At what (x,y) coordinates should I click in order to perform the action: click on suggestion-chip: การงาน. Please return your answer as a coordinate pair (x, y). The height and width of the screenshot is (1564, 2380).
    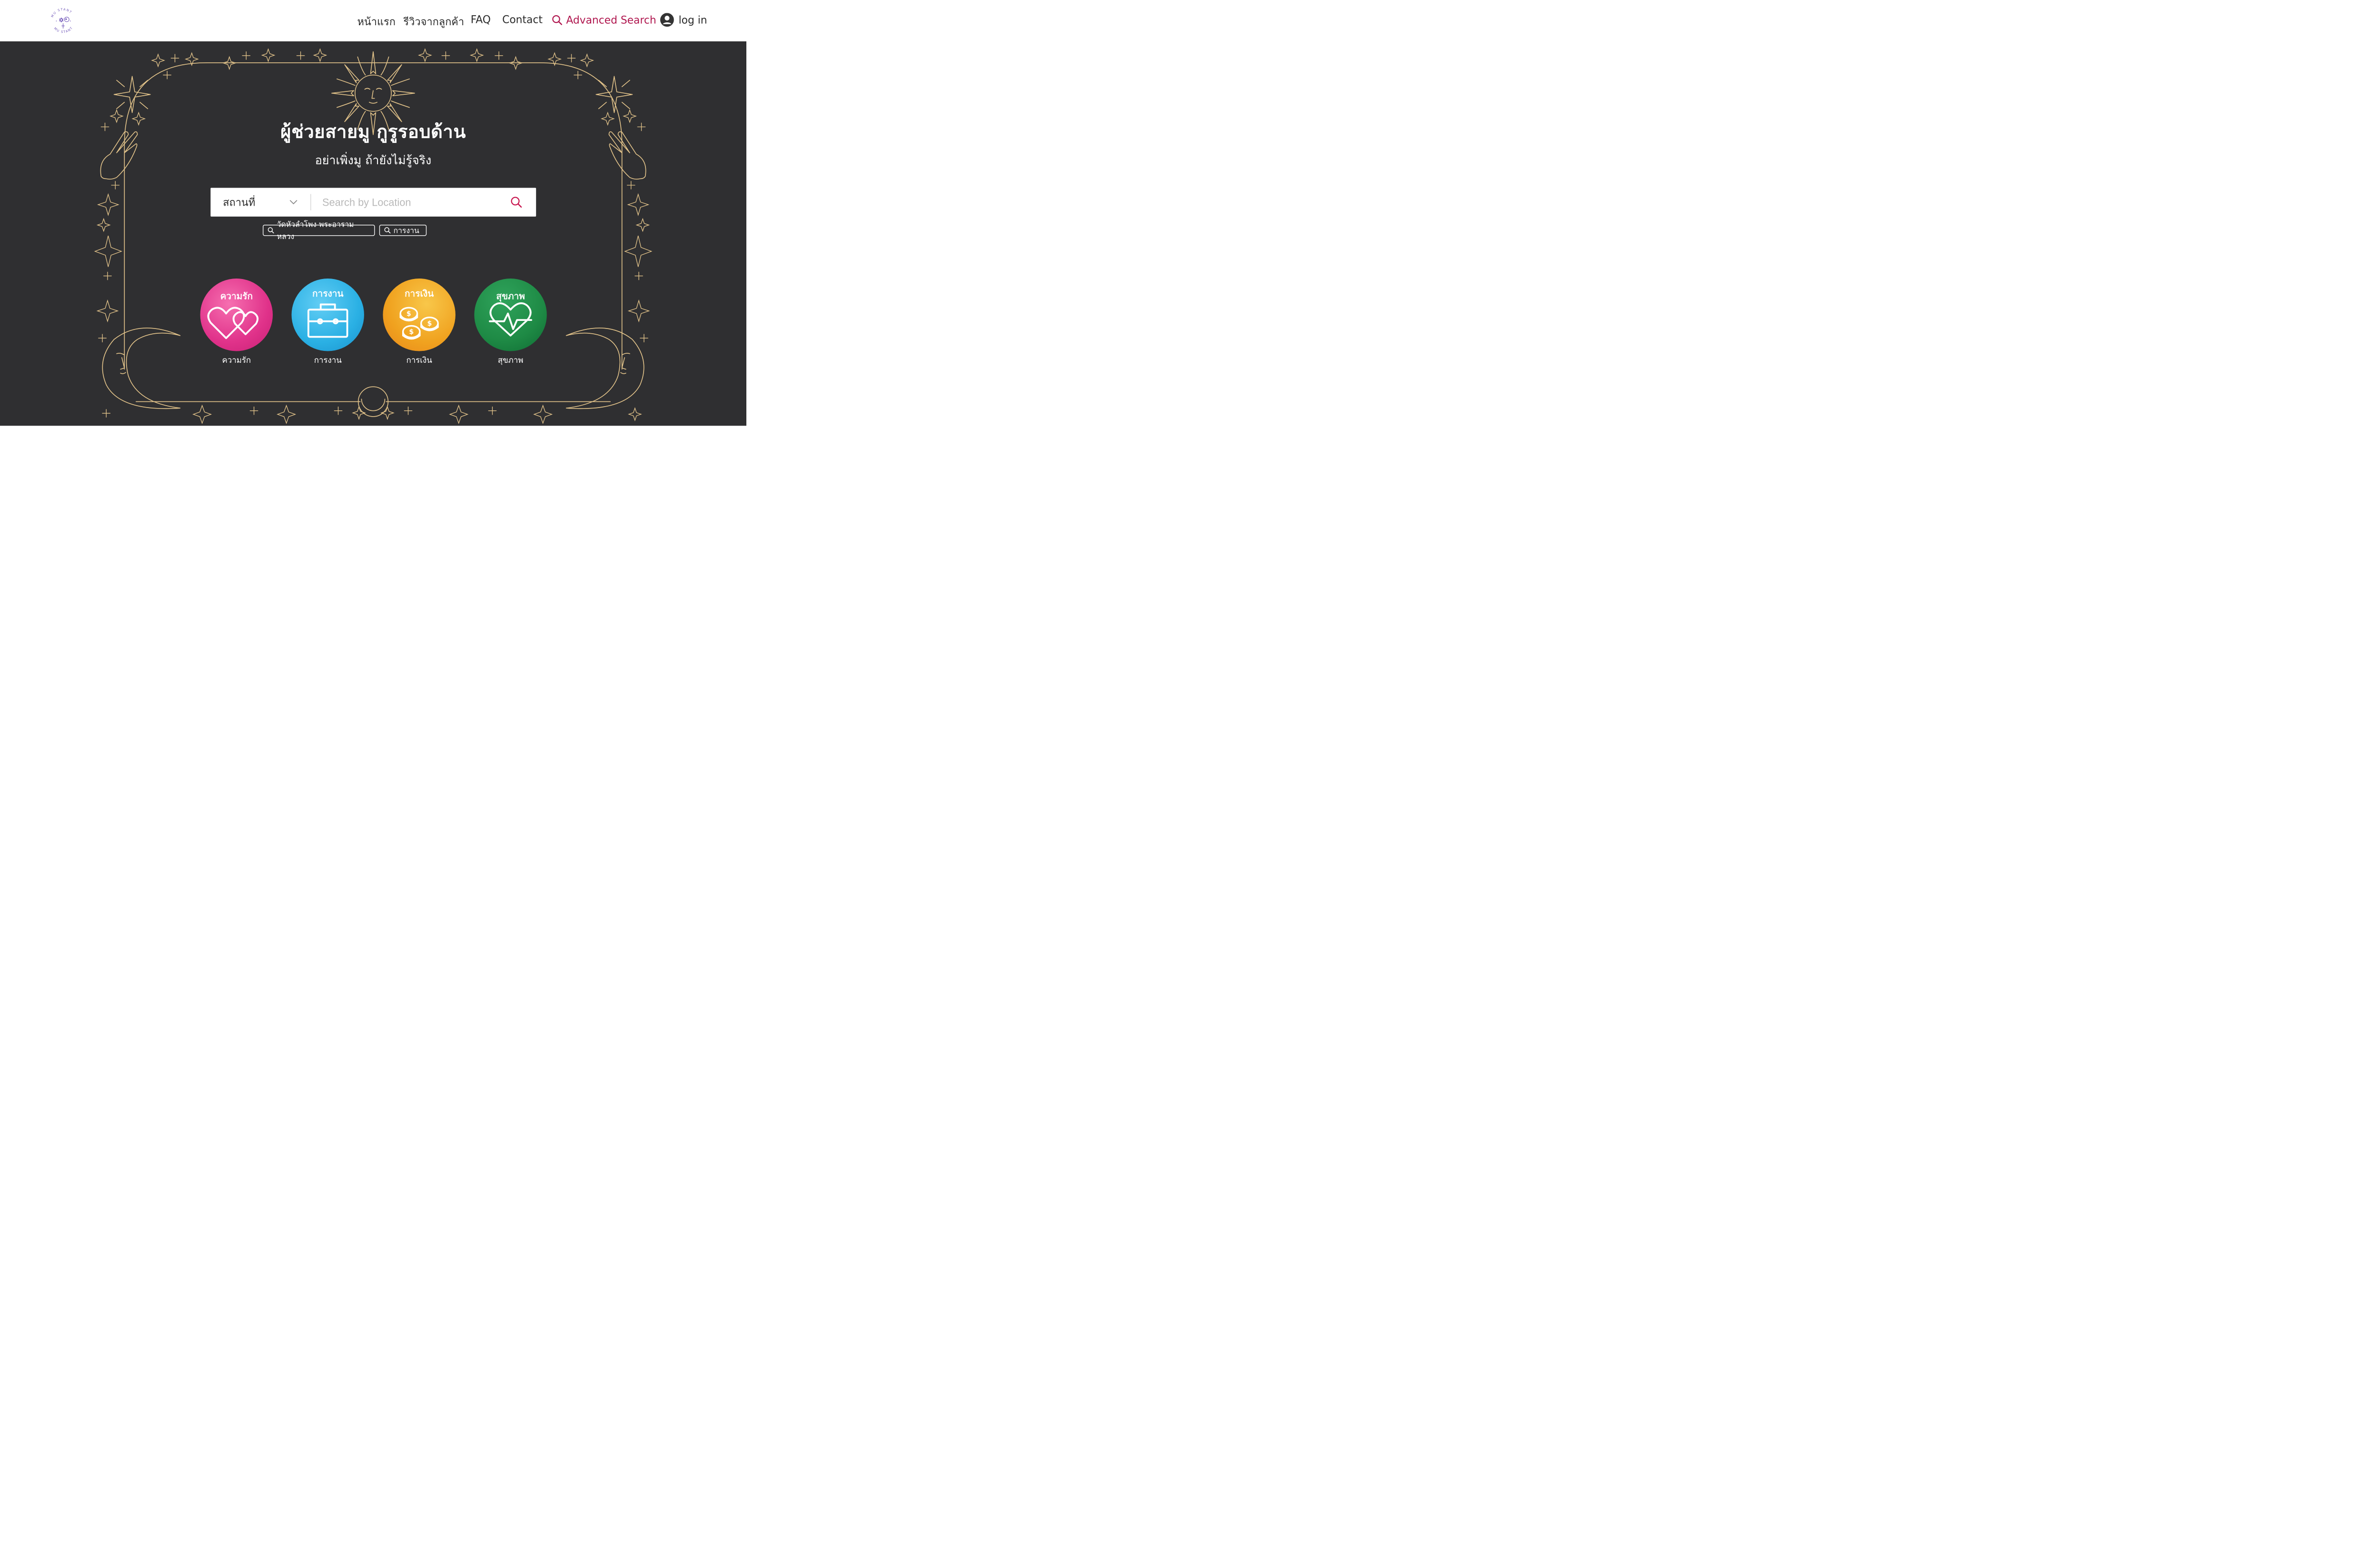
    Looking at the image, I should click on (403, 231).